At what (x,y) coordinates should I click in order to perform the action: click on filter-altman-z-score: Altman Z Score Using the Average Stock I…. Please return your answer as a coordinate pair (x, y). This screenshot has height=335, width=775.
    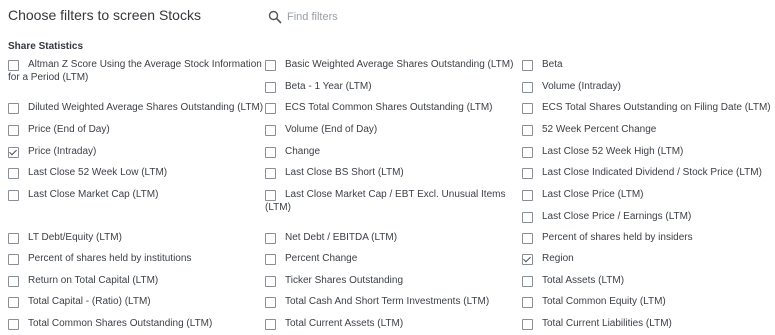
    Looking at the image, I should click on (135, 71).